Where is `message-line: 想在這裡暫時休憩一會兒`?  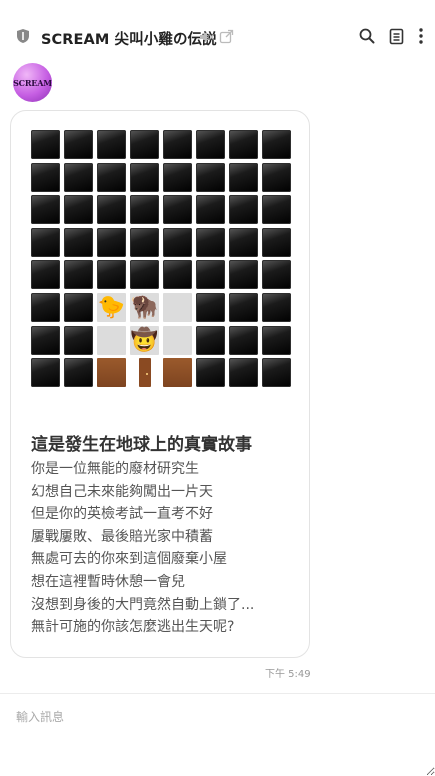
message-line: 想在這裡暫時休憩一會兒 is located at coordinates (108, 581).